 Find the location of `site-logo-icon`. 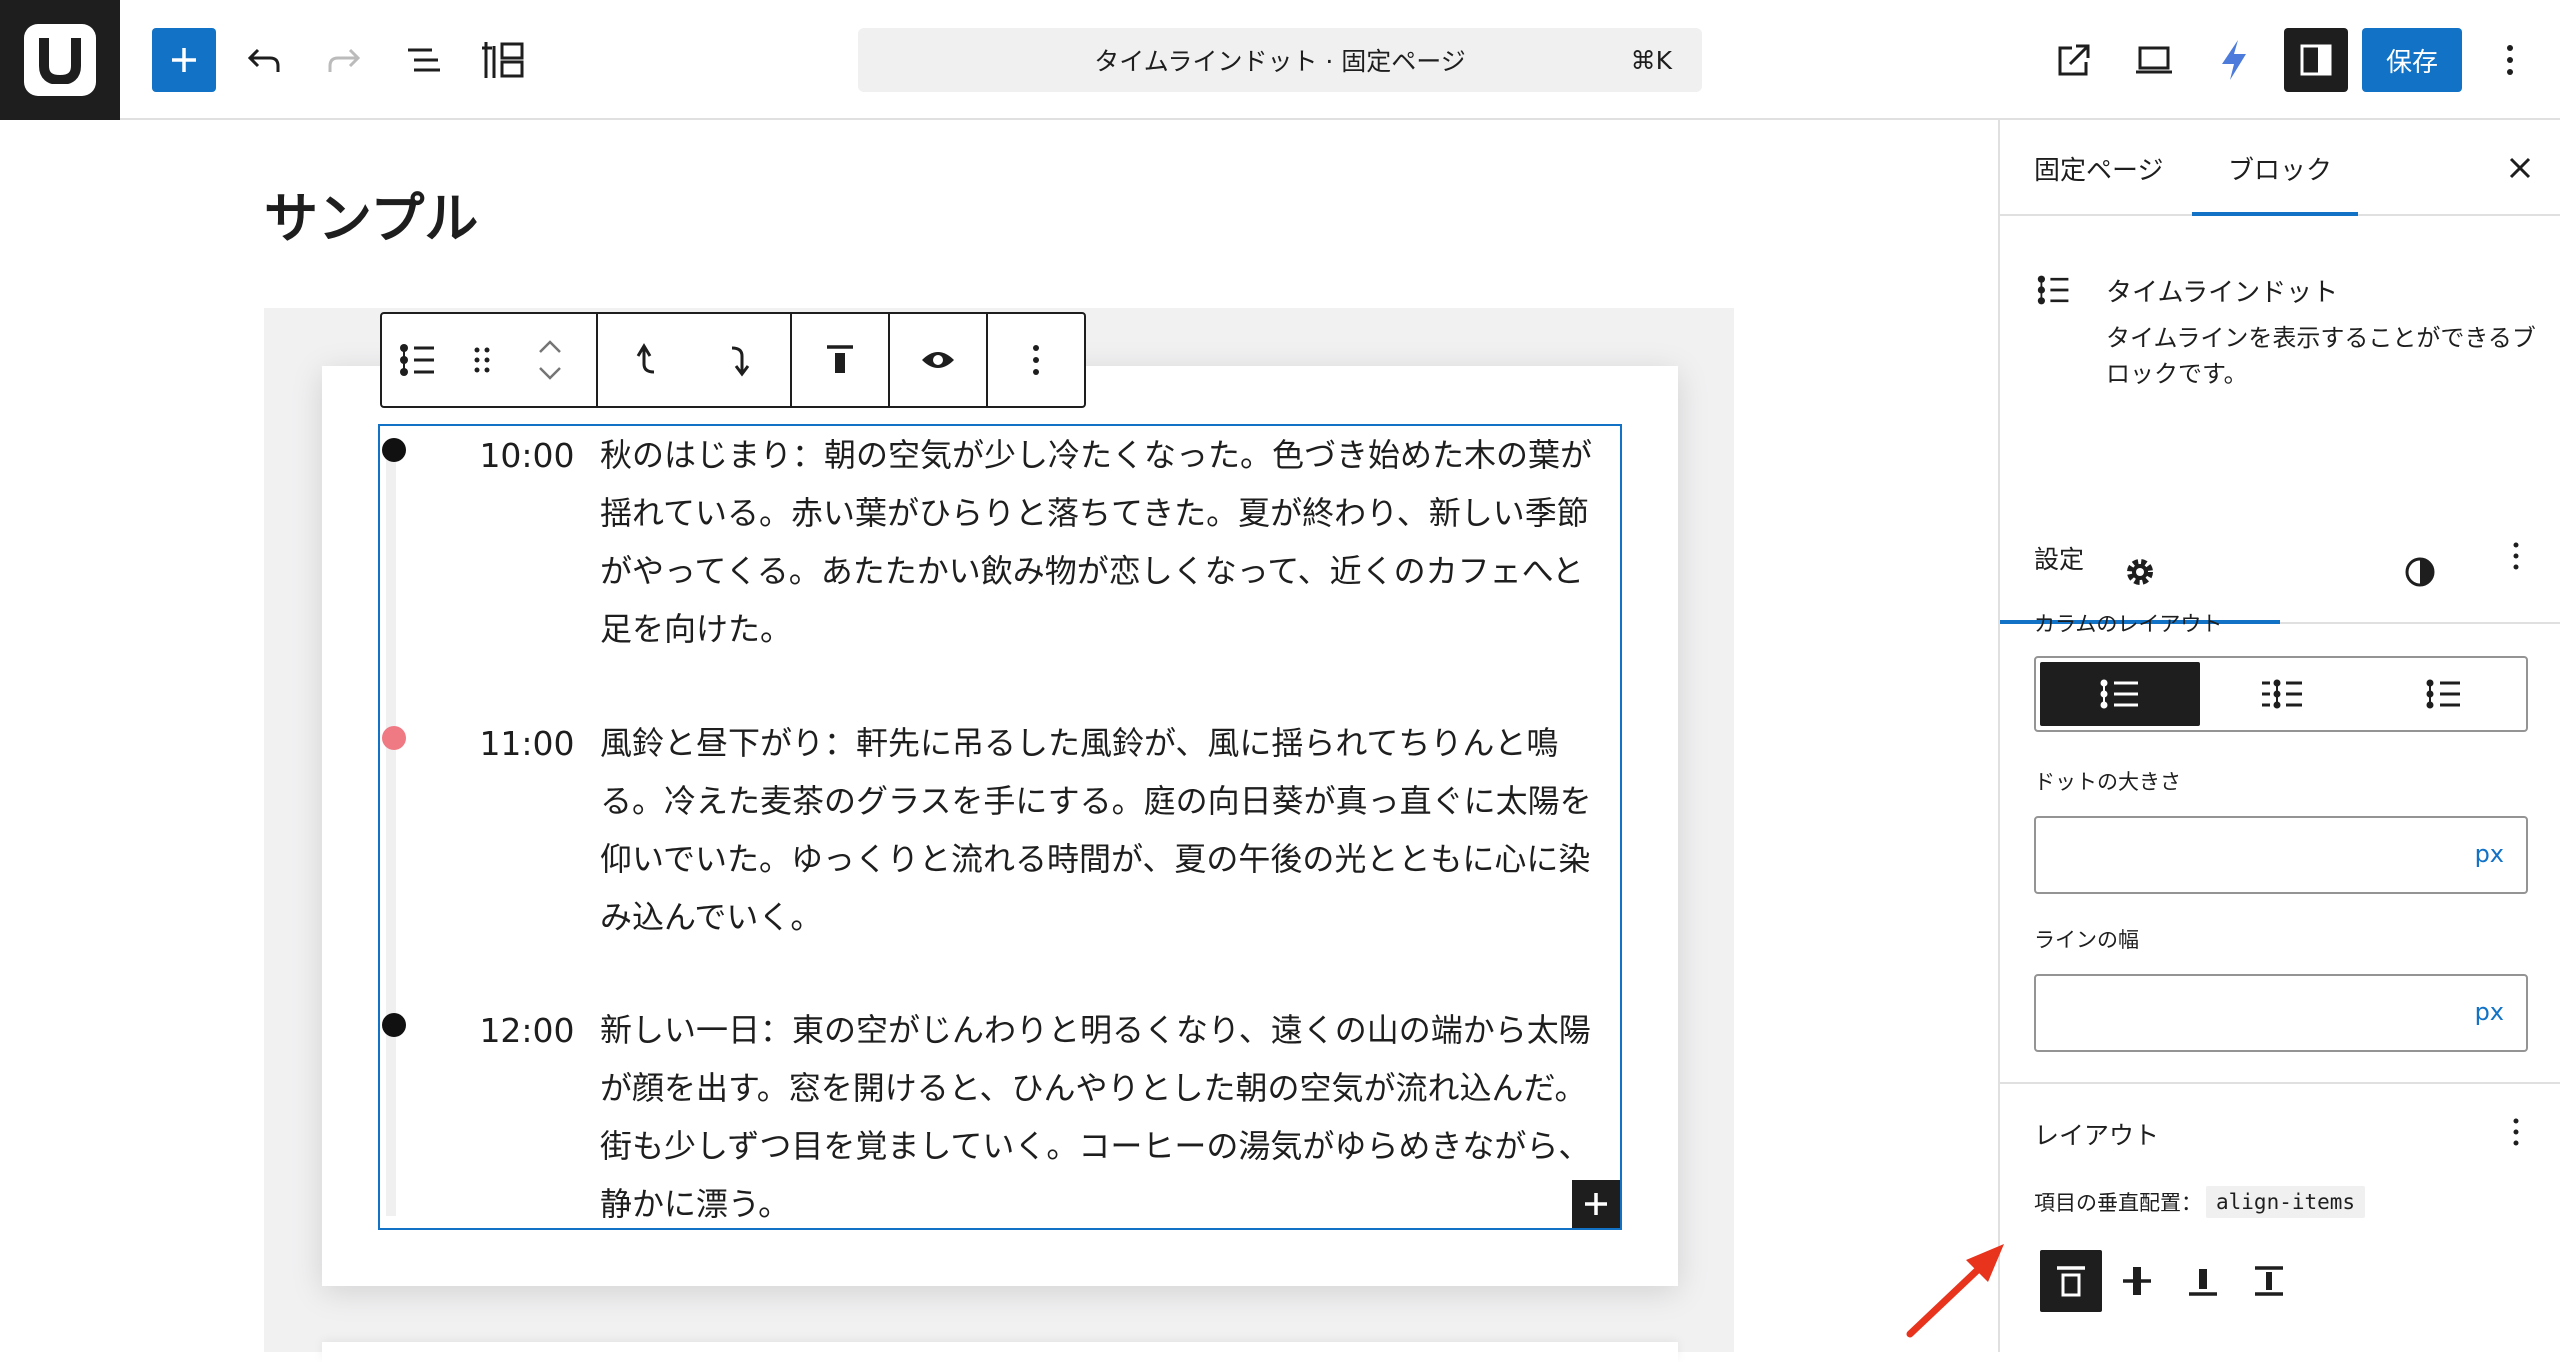

site-logo-icon is located at coordinates (60, 60).